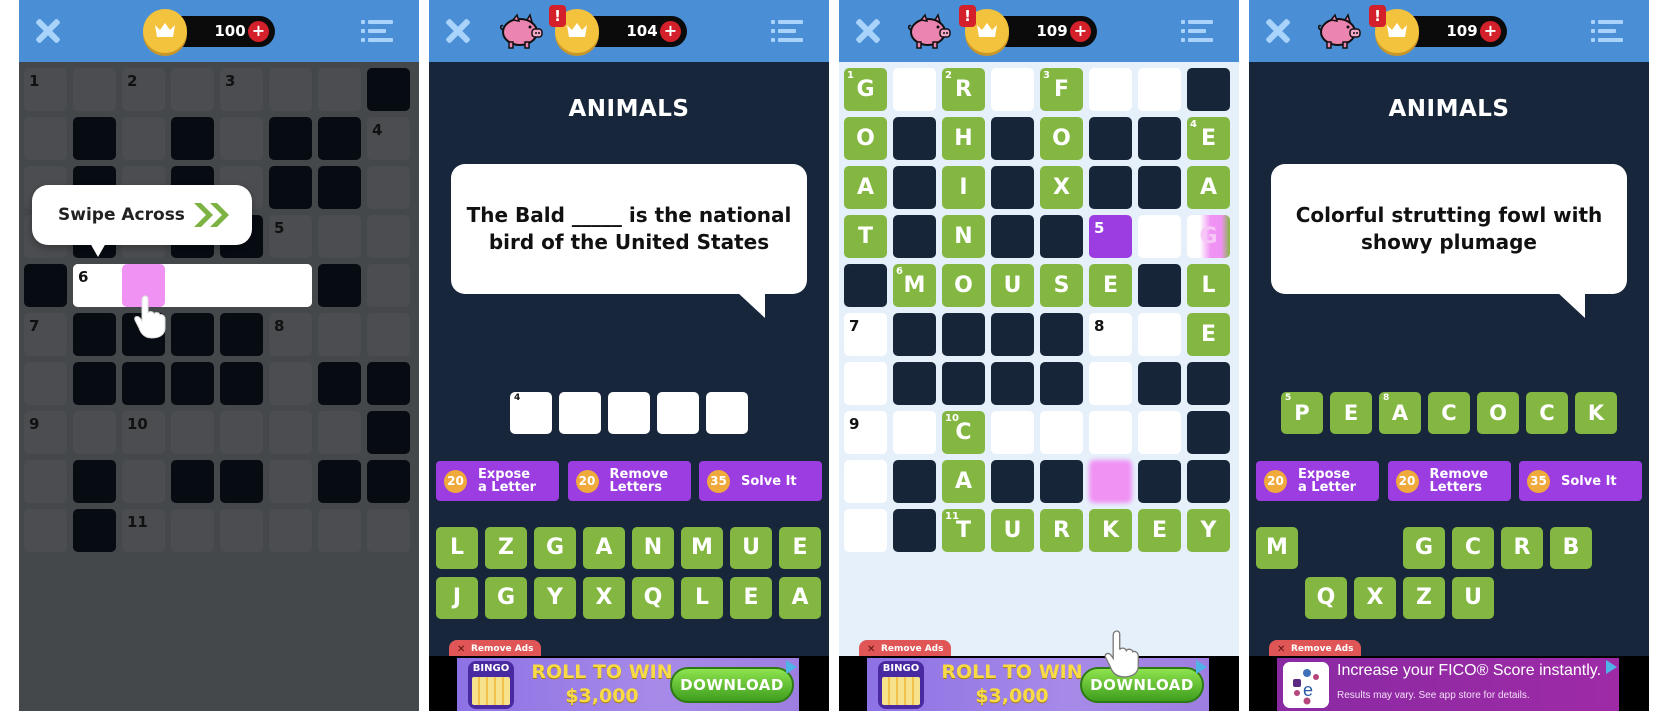  Describe the element at coordinates (963, 285) in the screenshot. I see `grid-cell-solved: O` at that location.